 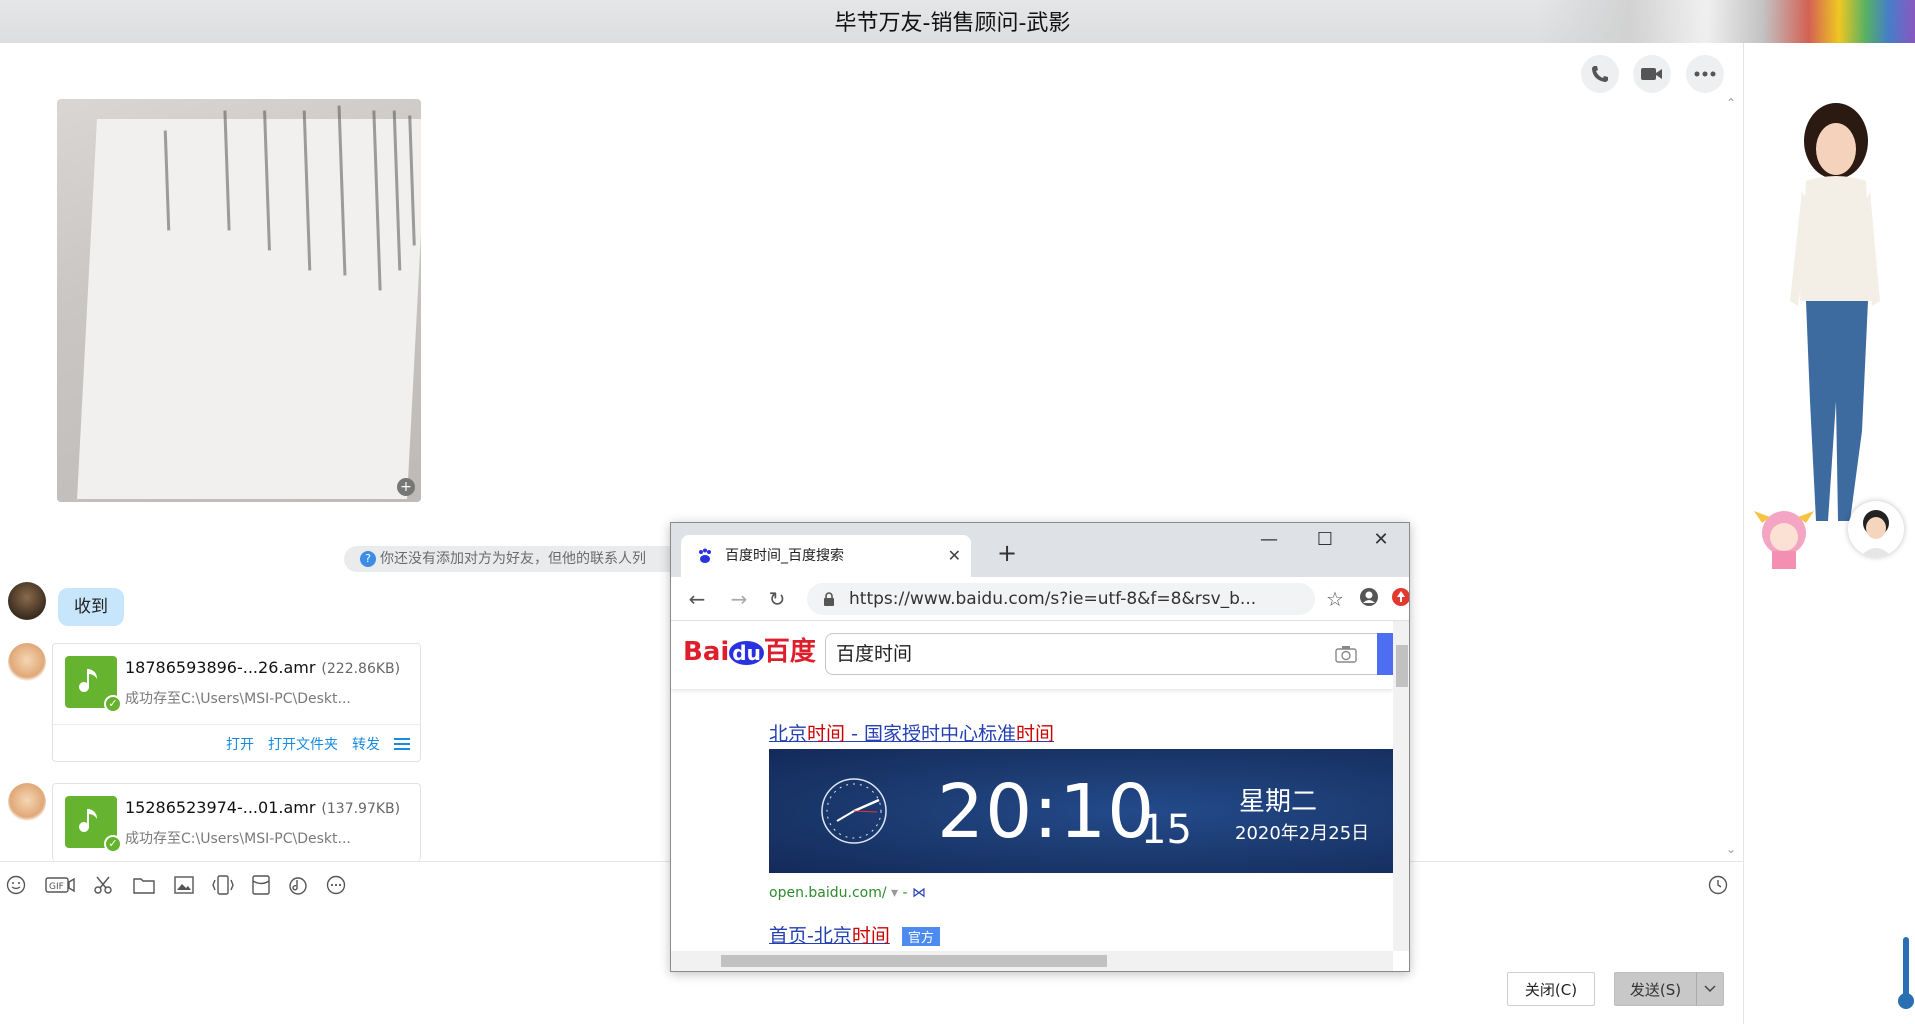 What do you see at coordinates (56, 887) in the screenshot?
I see `svg-text: GIF` at bounding box center [56, 887].